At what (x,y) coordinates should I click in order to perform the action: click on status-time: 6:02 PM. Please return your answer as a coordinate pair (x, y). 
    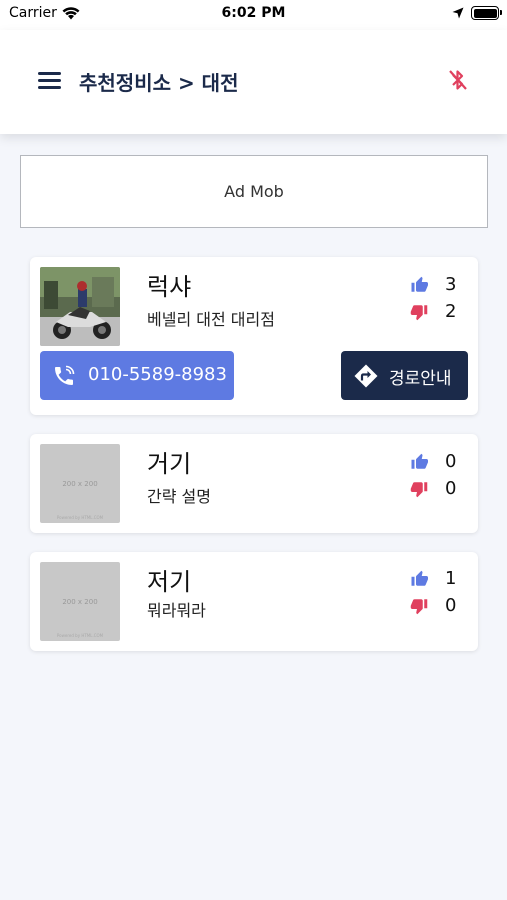
    Looking at the image, I should click on (253, 13).